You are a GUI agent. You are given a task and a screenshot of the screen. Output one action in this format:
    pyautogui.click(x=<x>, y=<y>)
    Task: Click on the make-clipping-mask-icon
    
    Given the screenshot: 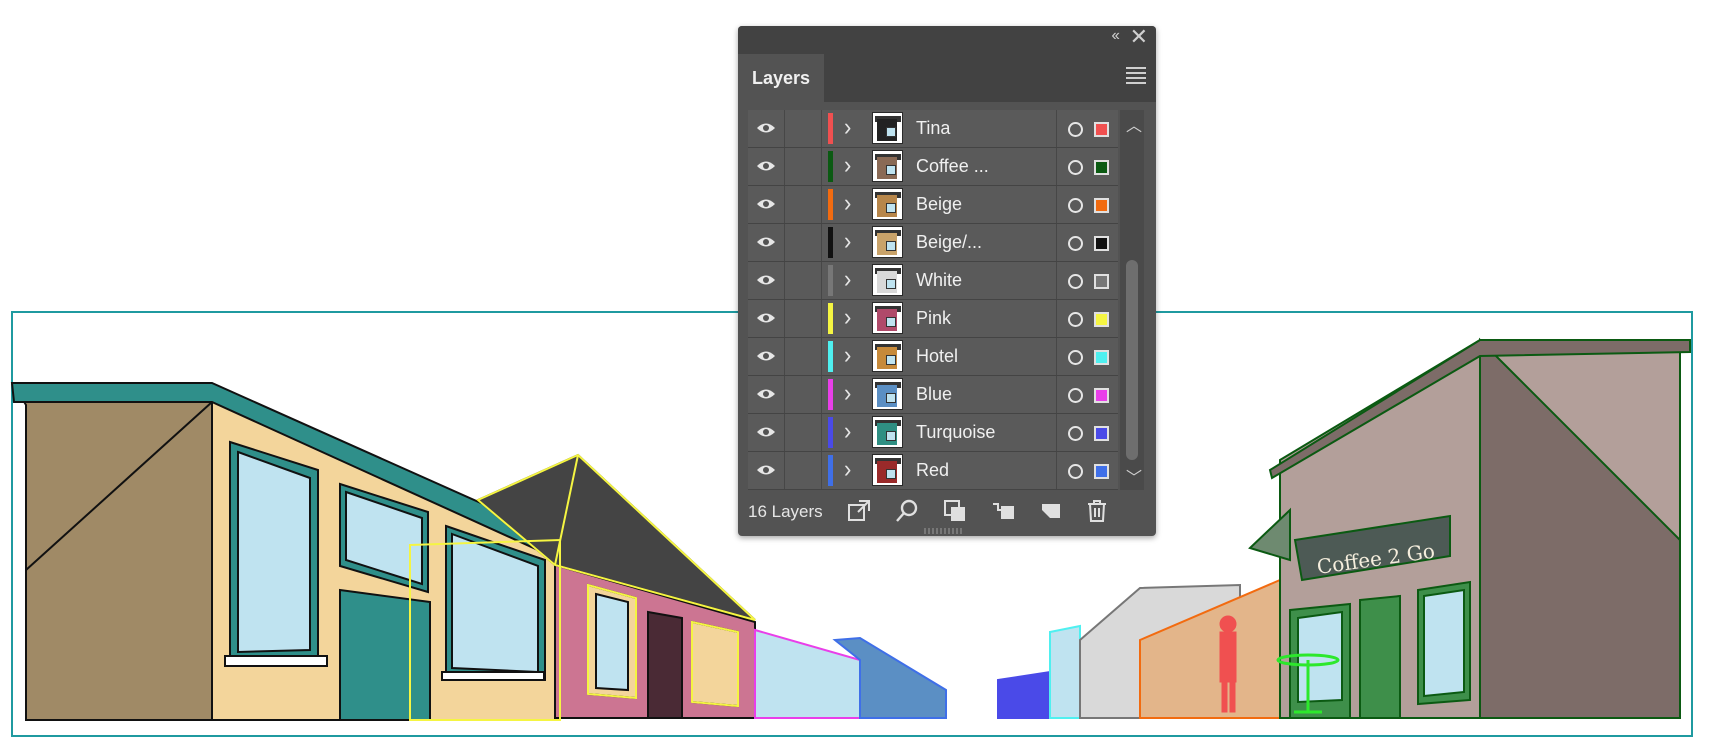 What is the action you would take?
    pyautogui.click(x=955, y=511)
    